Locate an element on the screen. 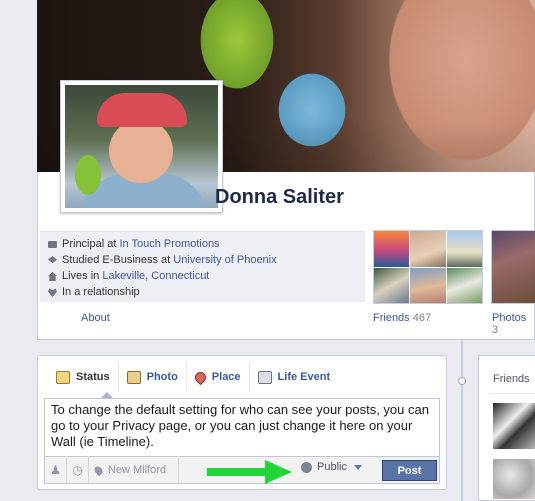  photos-thumbnail is located at coordinates (513, 267).